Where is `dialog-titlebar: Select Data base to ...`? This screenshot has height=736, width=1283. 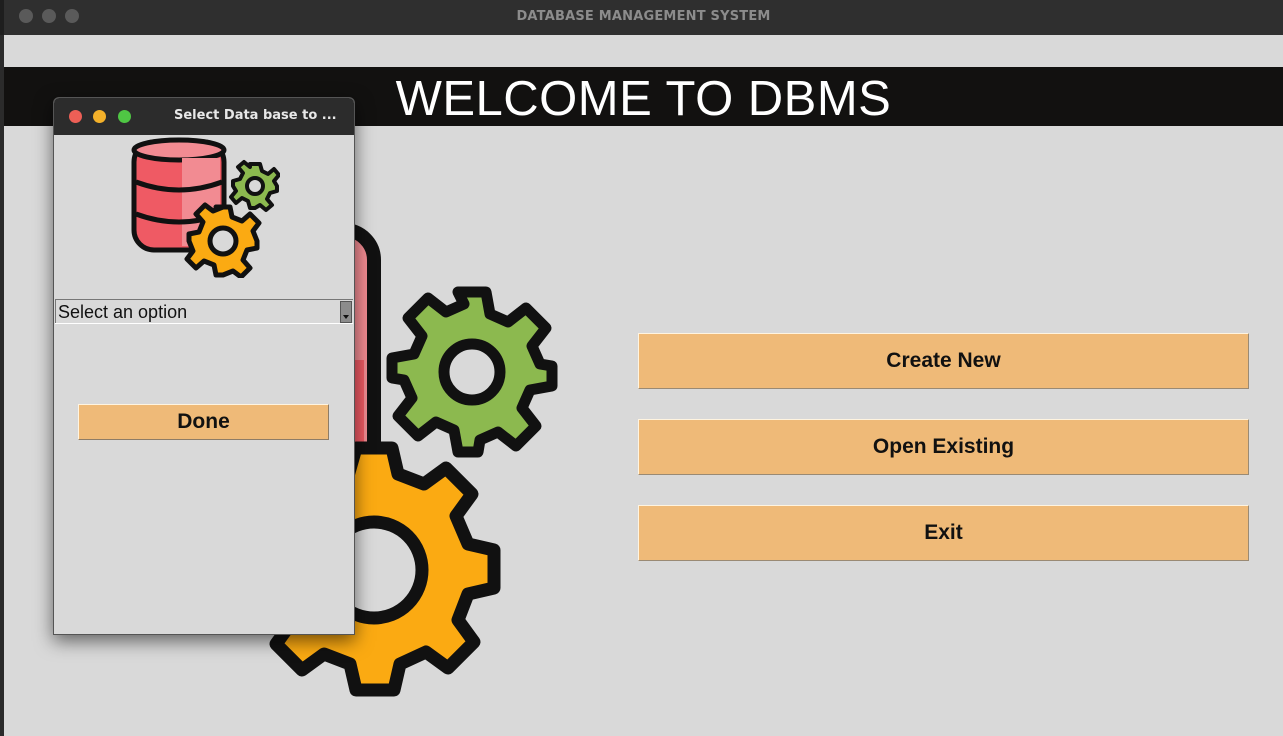
dialog-titlebar: Select Data base to ... is located at coordinates (204, 116).